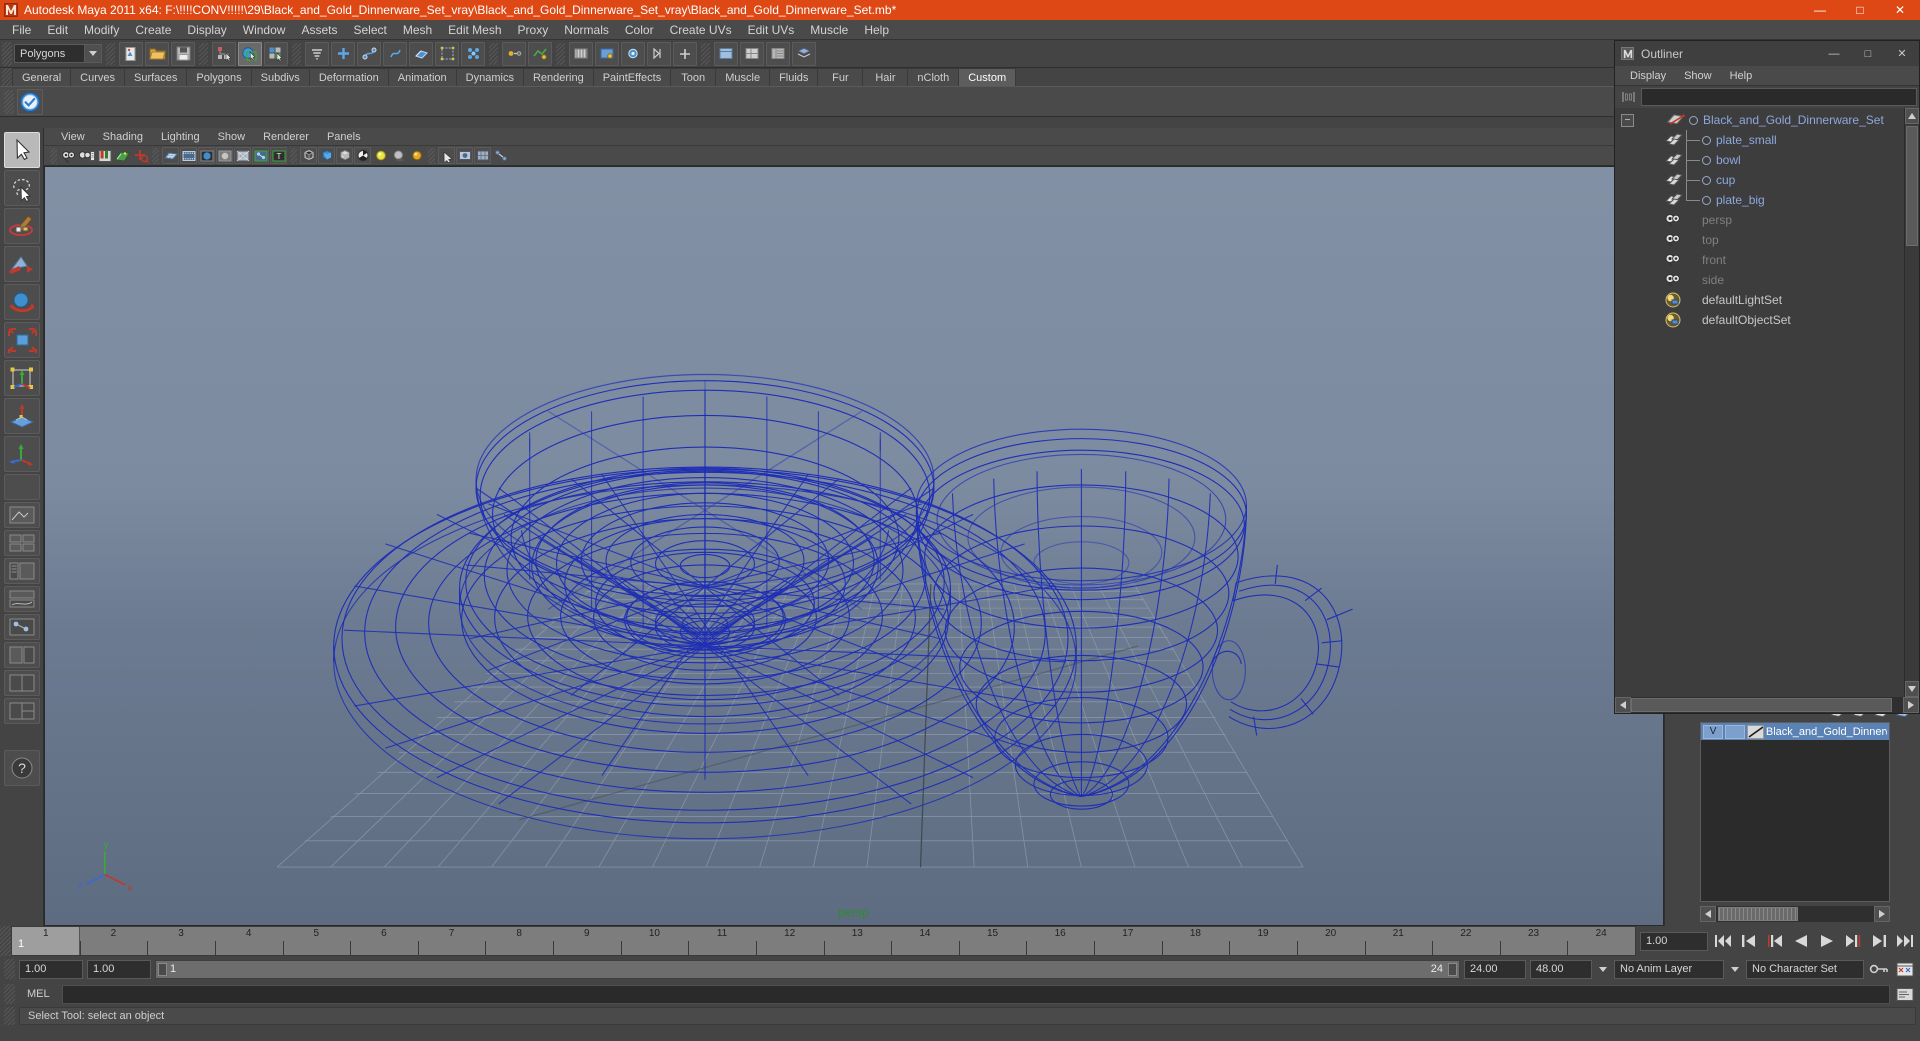  What do you see at coordinates (42, 77) in the screenshot?
I see `shelf-tab-general: General` at bounding box center [42, 77].